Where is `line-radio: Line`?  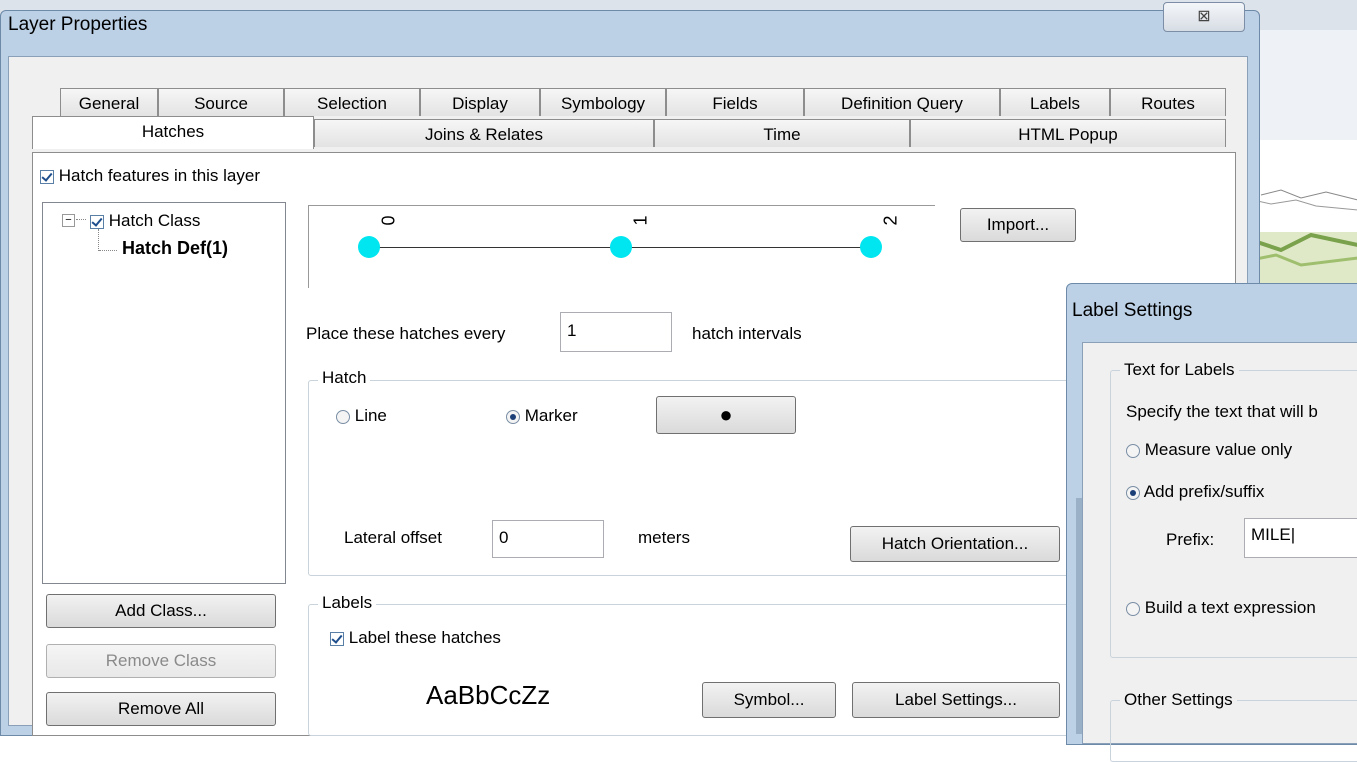 line-radio: Line is located at coordinates (361, 416).